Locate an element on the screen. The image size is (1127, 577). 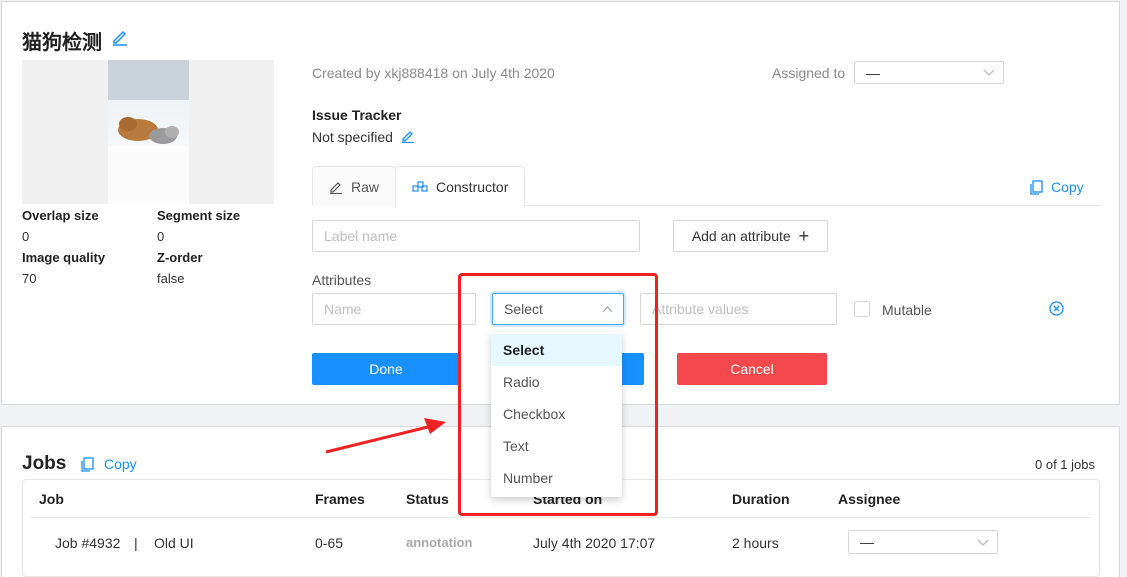
old-ui-link: Old UI is located at coordinates (174, 543).